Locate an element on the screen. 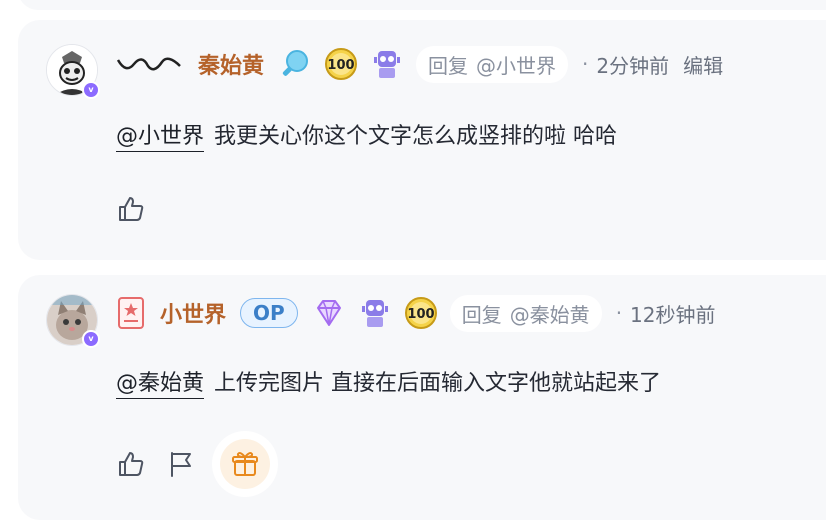 Image resolution: width=826 pixels, height=520 pixels. reply-target: 回复 @小世界 is located at coordinates (492, 64).